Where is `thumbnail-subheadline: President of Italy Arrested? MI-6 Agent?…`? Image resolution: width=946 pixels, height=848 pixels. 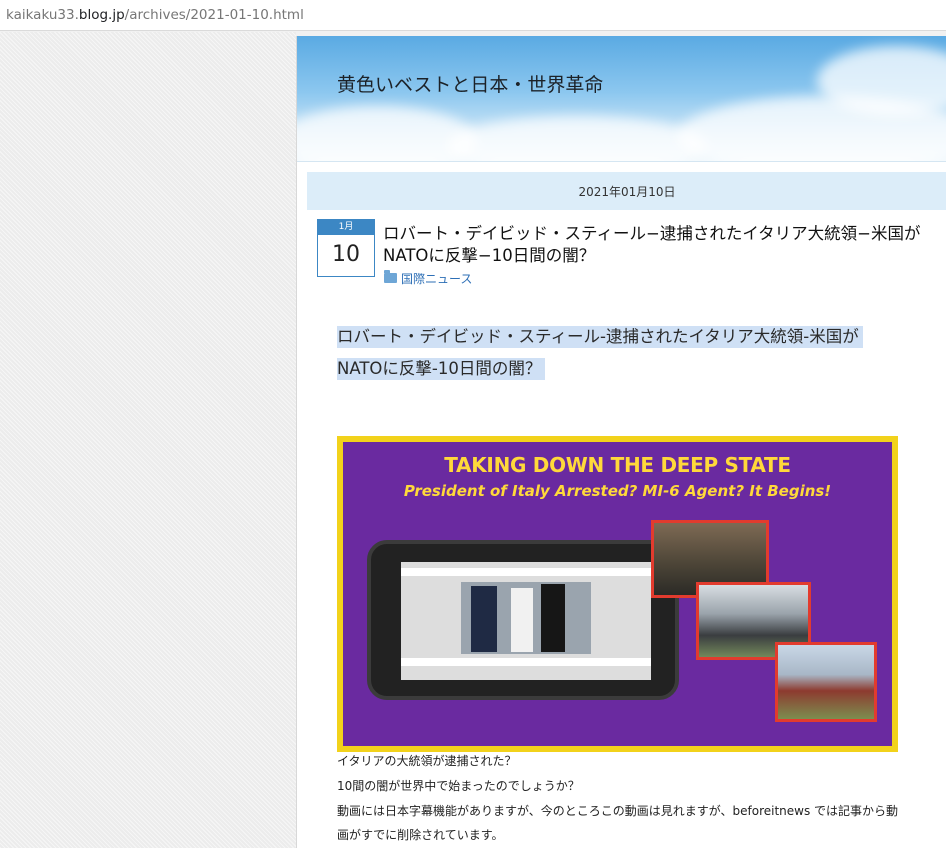
thumbnail-subheadline: President of Italy Arrested? MI-6 Agent?… is located at coordinates (617, 491).